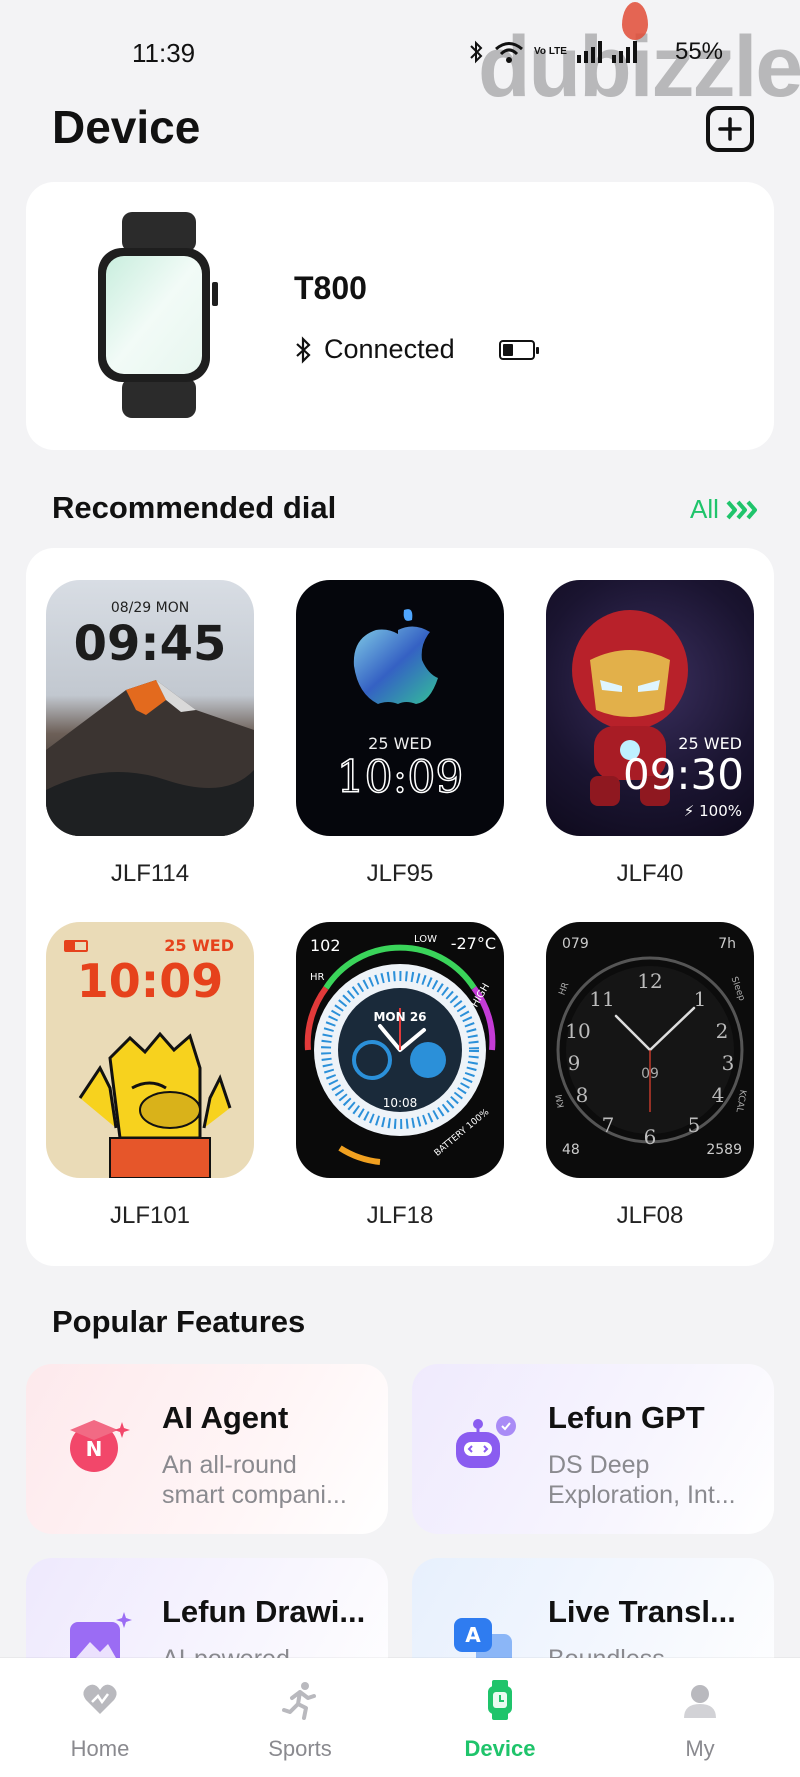 This screenshot has height=1777, width=800. I want to click on triple-chevron-right-icon, so click(741, 509).